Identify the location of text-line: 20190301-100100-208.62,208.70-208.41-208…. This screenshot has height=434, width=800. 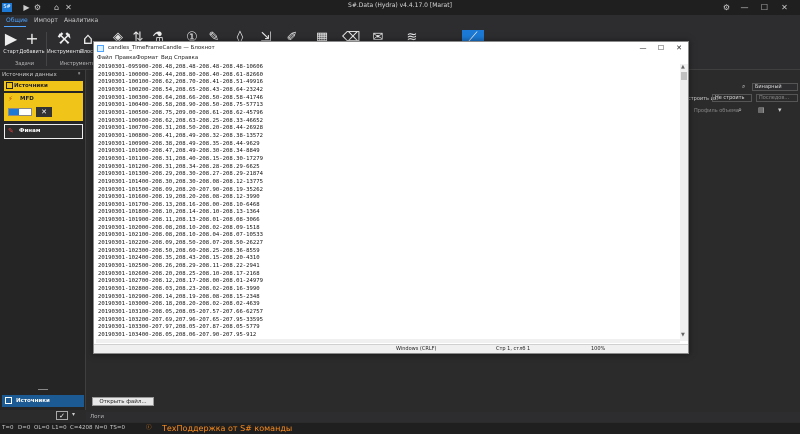
(181, 82).